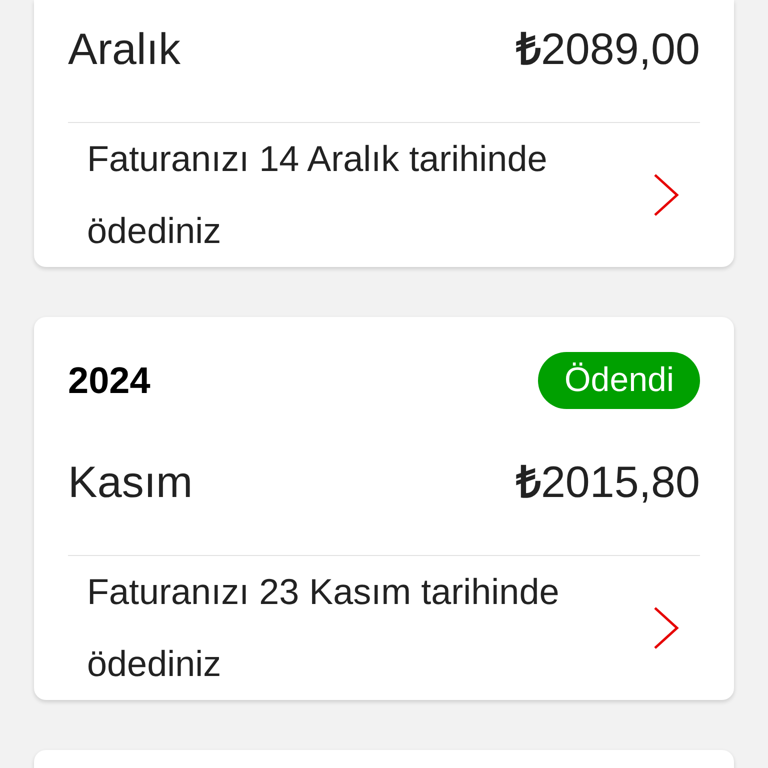 This screenshot has height=768, width=768. What do you see at coordinates (608, 483) in the screenshot?
I see `amount-value: ₺2015,80` at bounding box center [608, 483].